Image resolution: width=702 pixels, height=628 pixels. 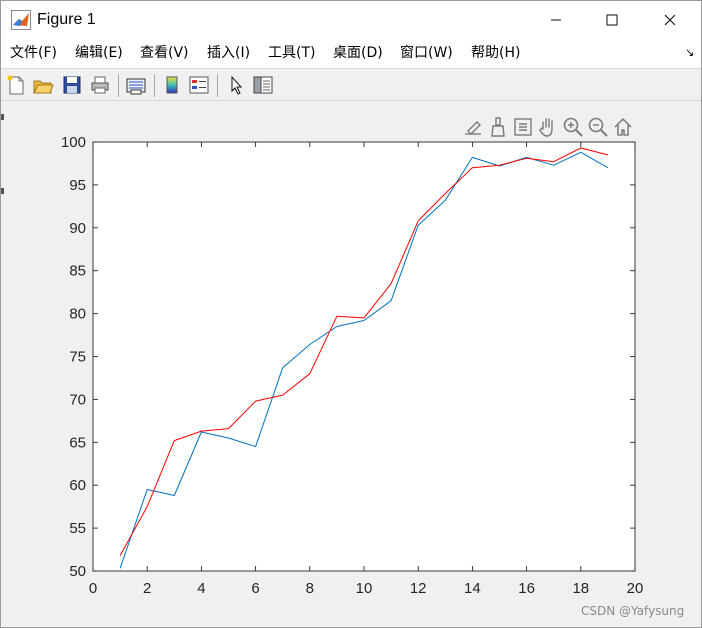 What do you see at coordinates (21, 20) in the screenshot?
I see `matlab-logo-icon` at bounding box center [21, 20].